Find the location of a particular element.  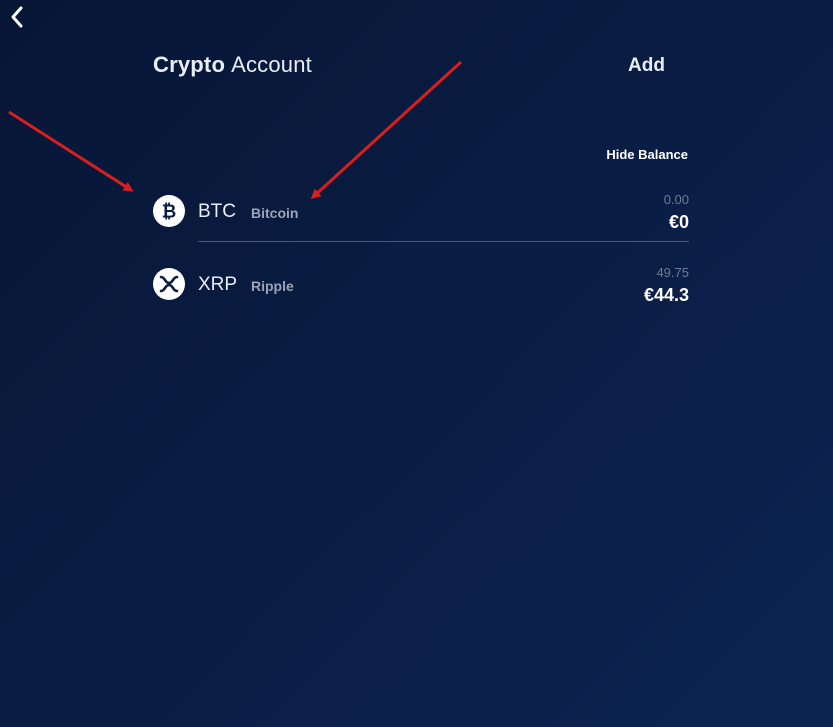

account-fiat-value: €0 is located at coordinates (678, 222).